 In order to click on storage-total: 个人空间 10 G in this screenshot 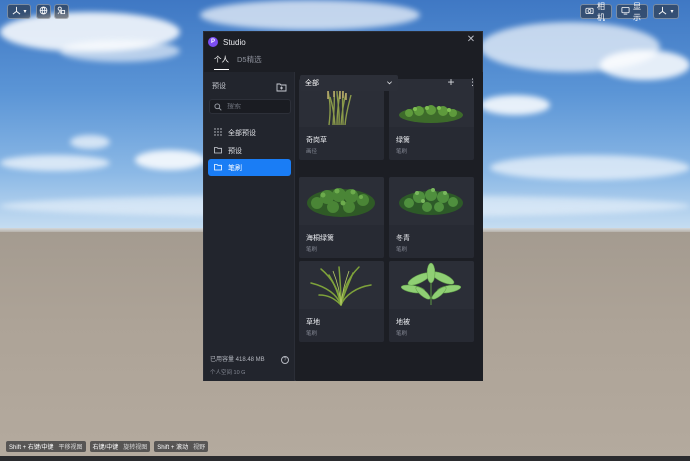, I will do `click(228, 373)`.